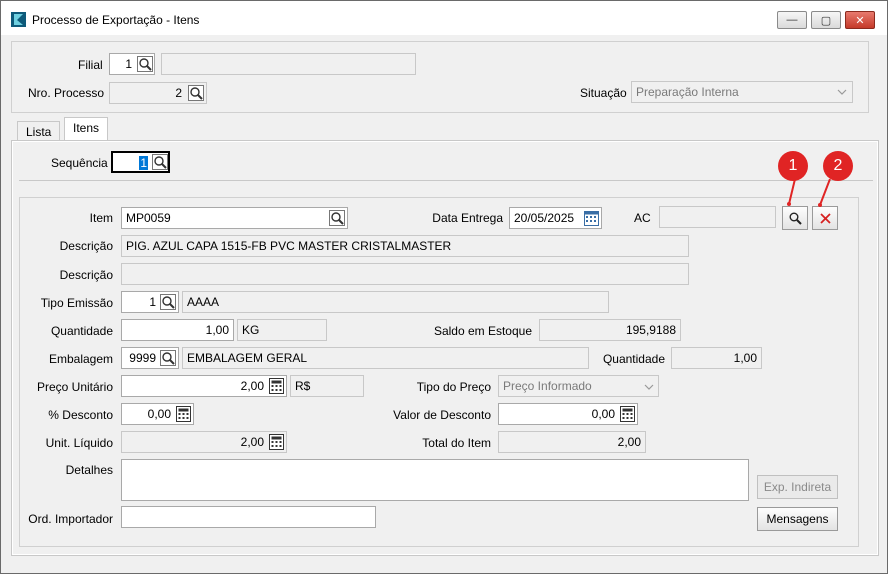  Describe the element at coordinates (717, 217) in the screenshot. I see `ac-field` at that location.